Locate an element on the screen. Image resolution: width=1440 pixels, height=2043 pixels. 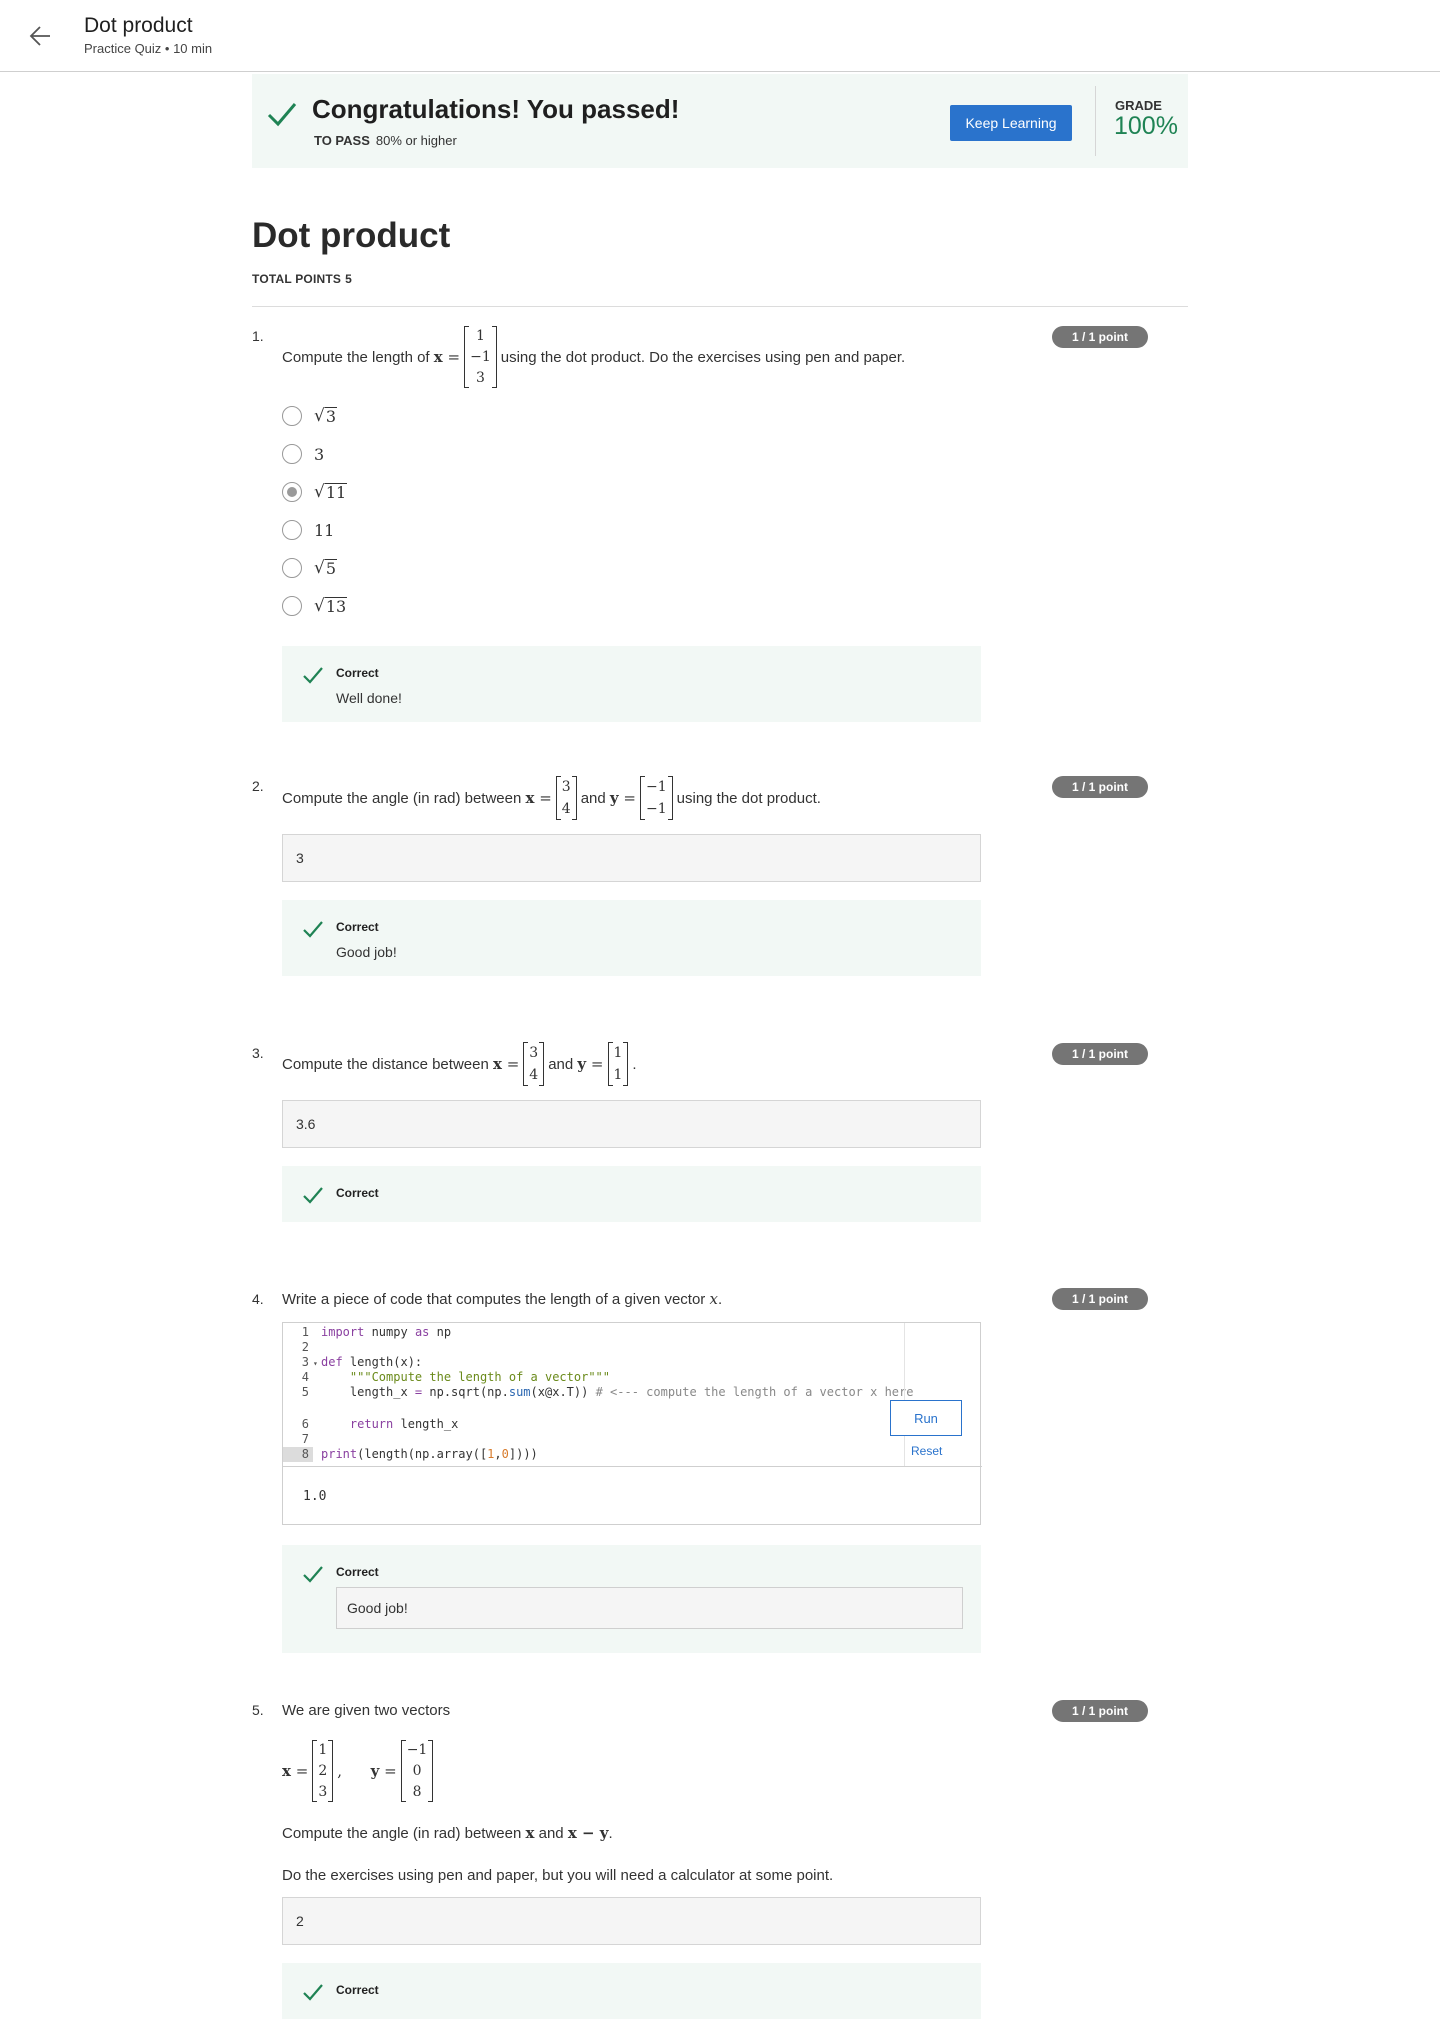
answer-input: 2 is located at coordinates (631, 1921).